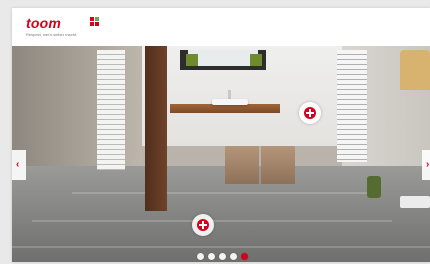  What do you see at coordinates (352, 106) in the screenshot?
I see `towel-radiator-right` at bounding box center [352, 106].